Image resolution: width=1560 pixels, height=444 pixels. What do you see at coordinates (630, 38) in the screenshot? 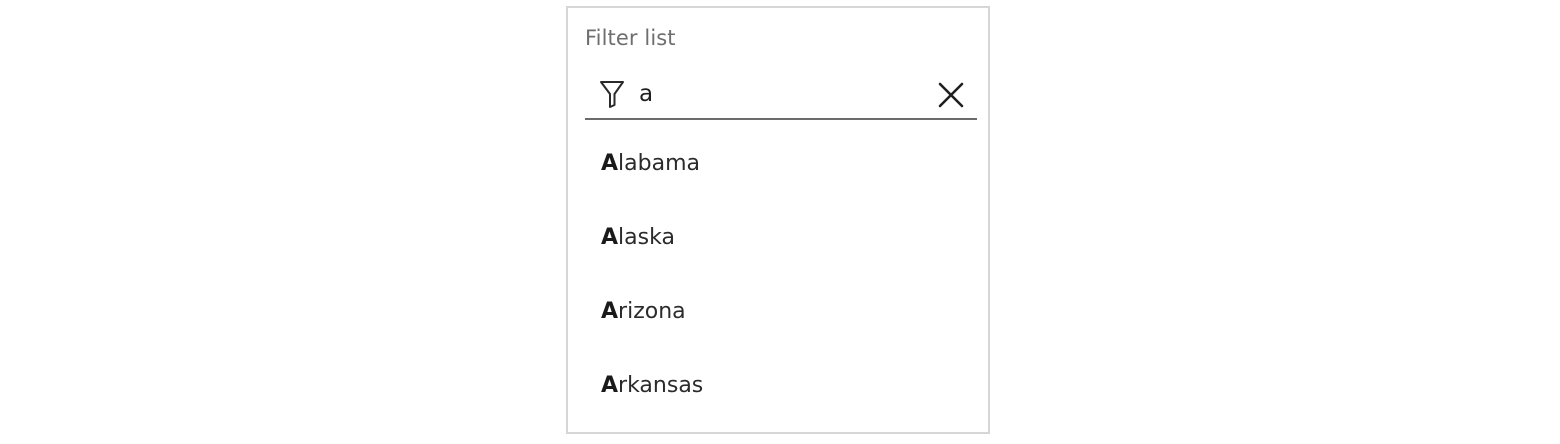
I see `filter-list-label: Filter list` at bounding box center [630, 38].